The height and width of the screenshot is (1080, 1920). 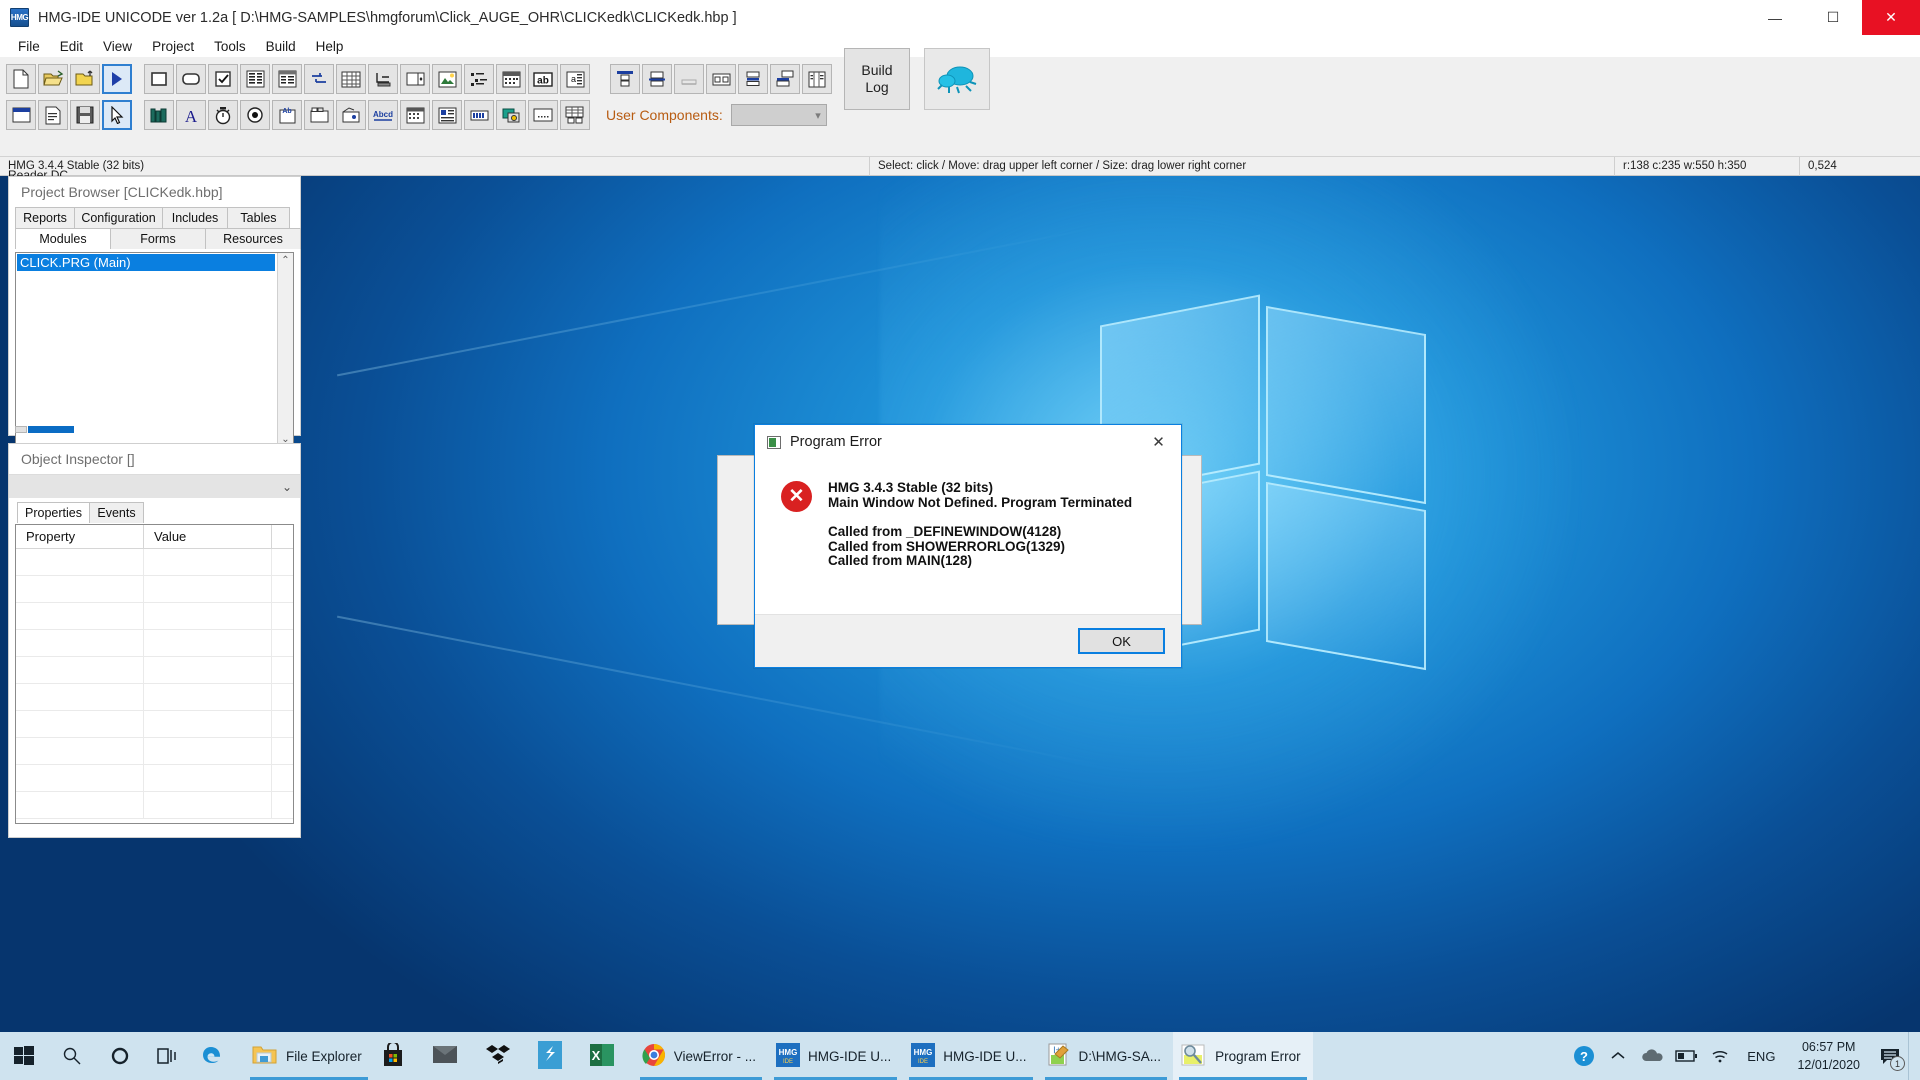 What do you see at coordinates (351, 115) in the screenshot?
I see `player-control-icon` at bounding box center [351, 115].